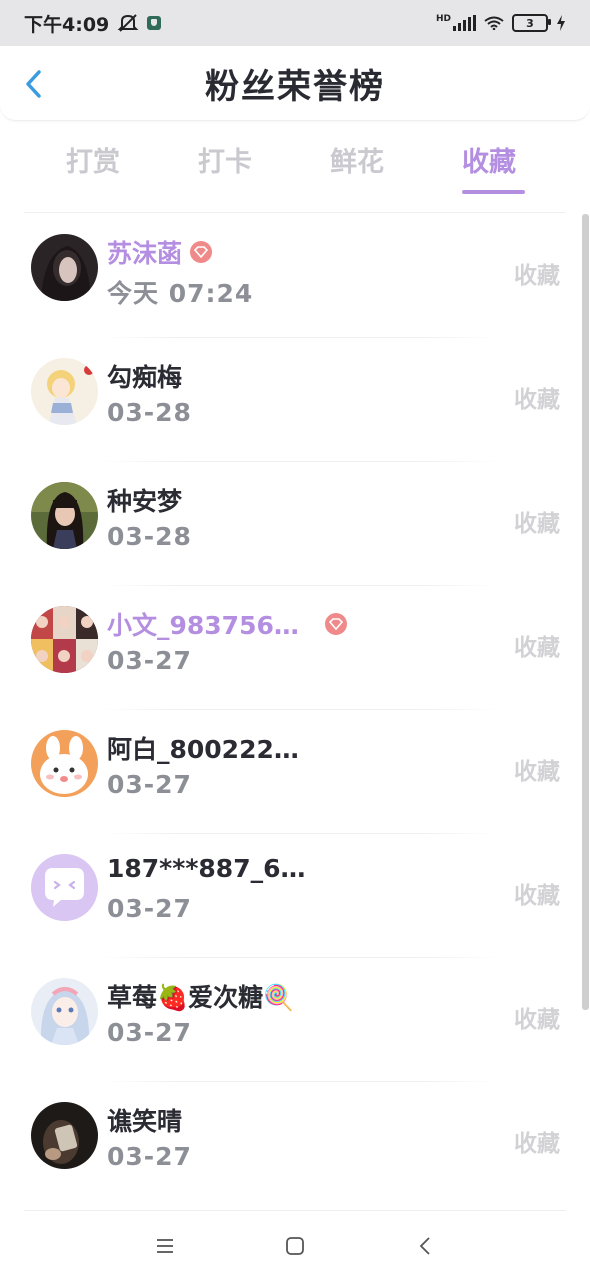  I want to click on tab-favorites: 收藏, so click(489, 159).